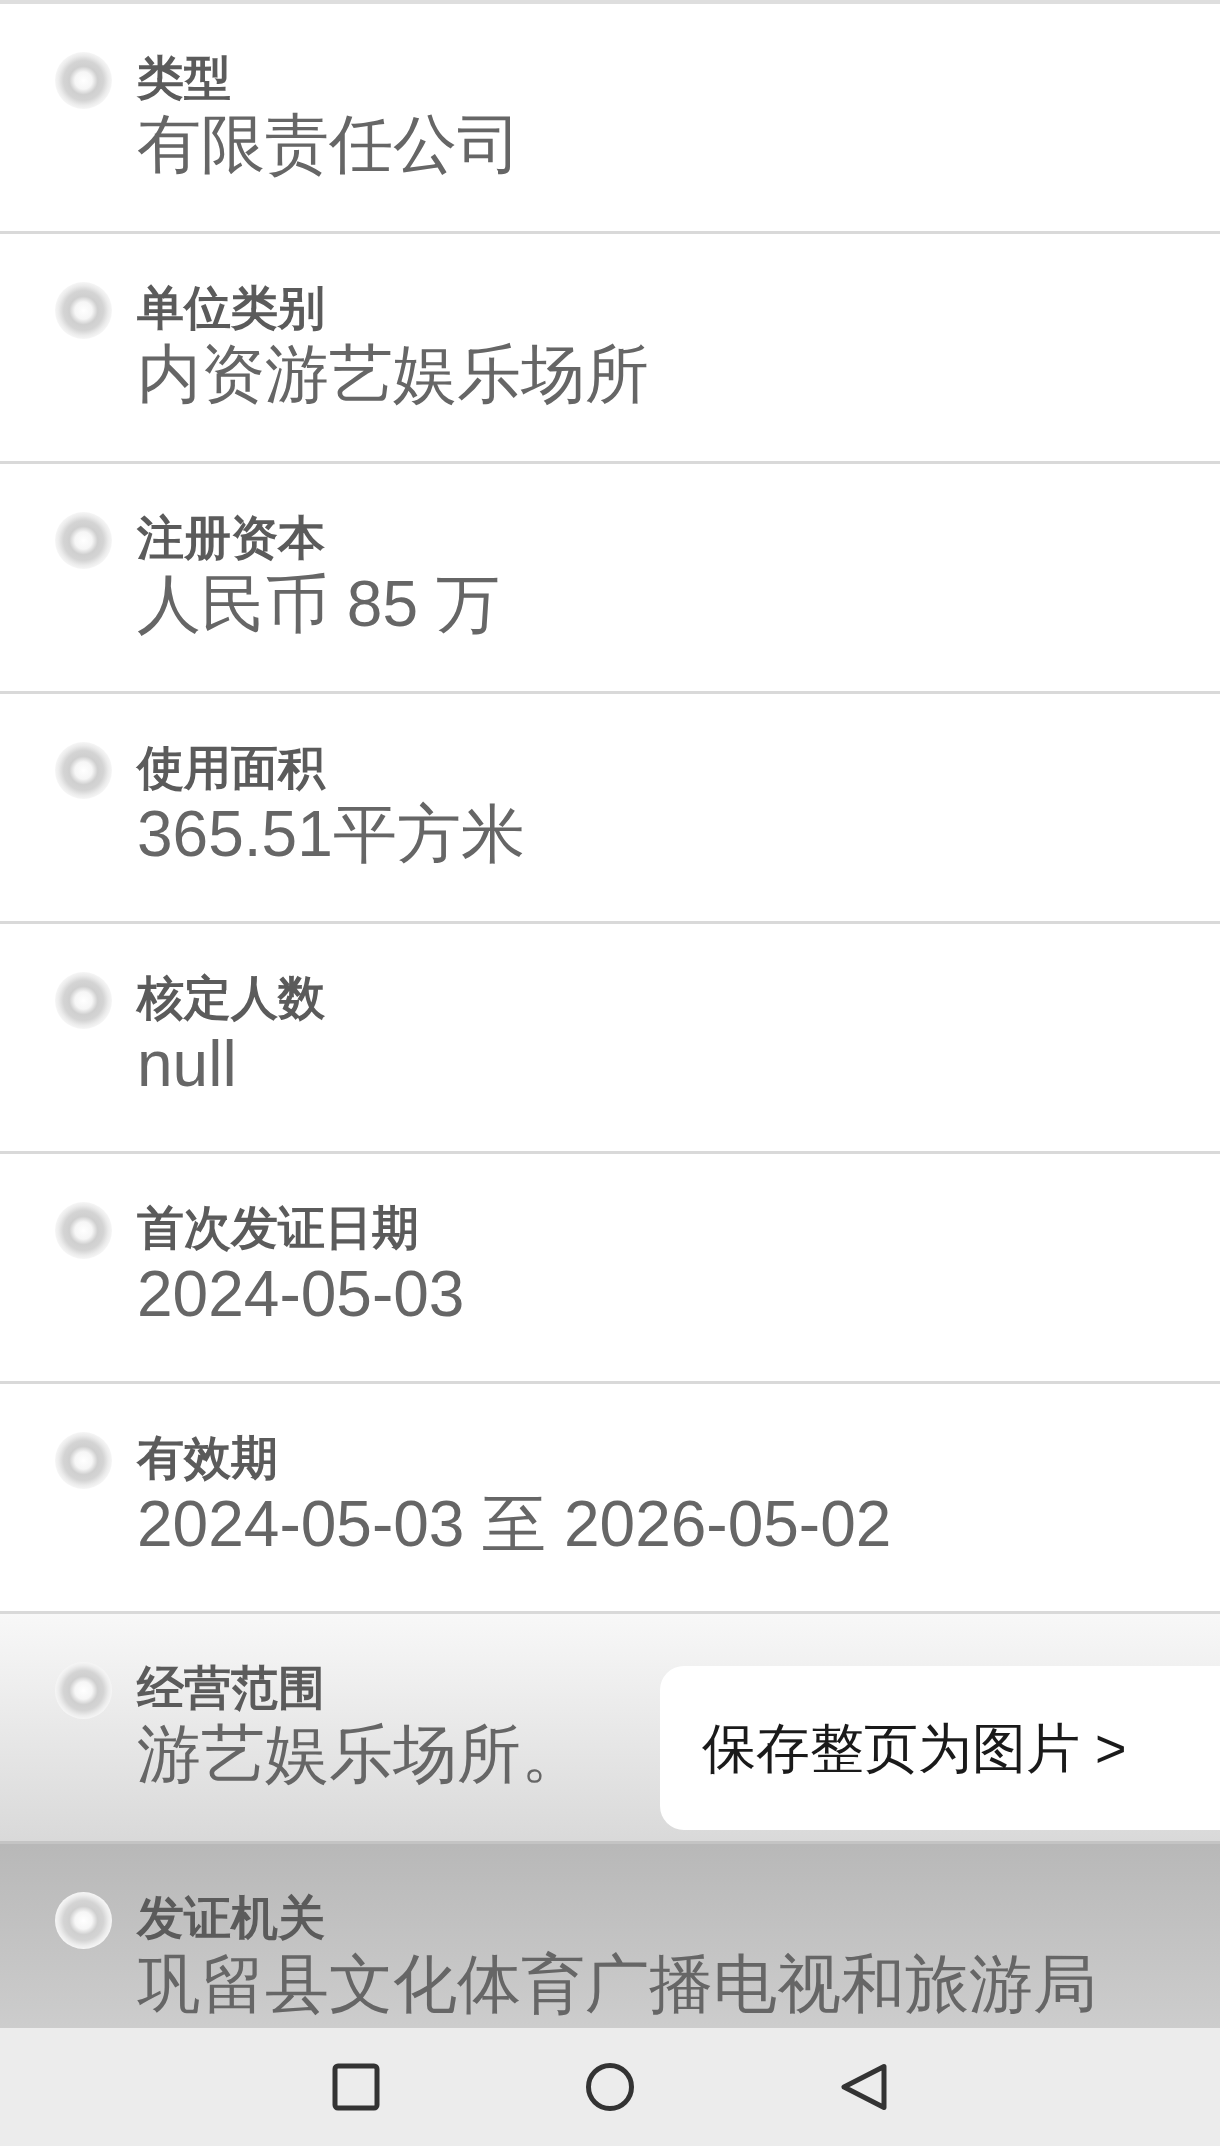  What do you see at coordinates (231, 308) in the screenshot?
I see `field-label: 单位类别` at bounding box center [231, 308].